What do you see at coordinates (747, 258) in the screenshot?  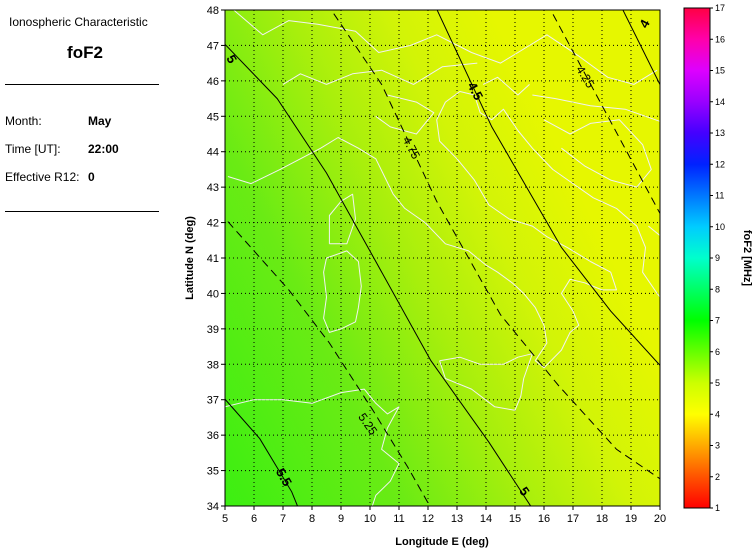 I see `colorbar-title: foF2 [MHz]` at bounding box center [747, 258].